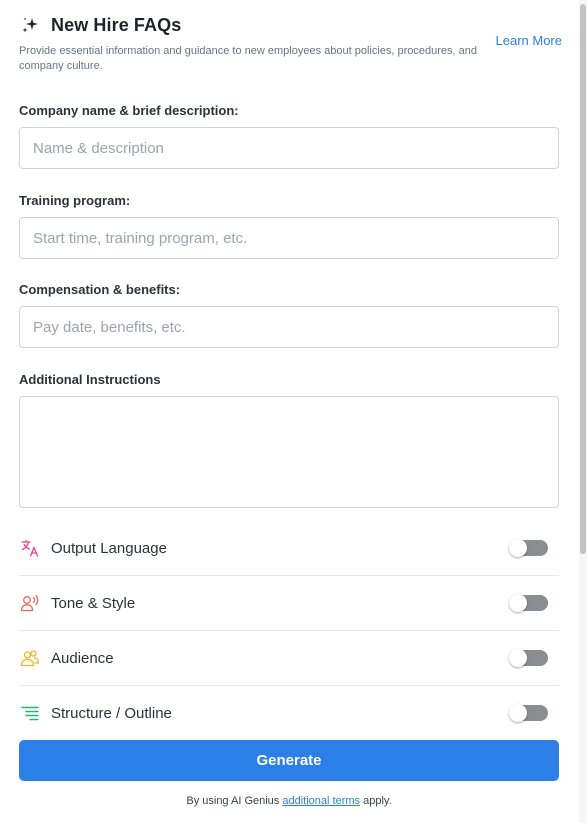 The height and width of the screenshot is (823, 587). I want to click on scrollbar, so click(583, 411).